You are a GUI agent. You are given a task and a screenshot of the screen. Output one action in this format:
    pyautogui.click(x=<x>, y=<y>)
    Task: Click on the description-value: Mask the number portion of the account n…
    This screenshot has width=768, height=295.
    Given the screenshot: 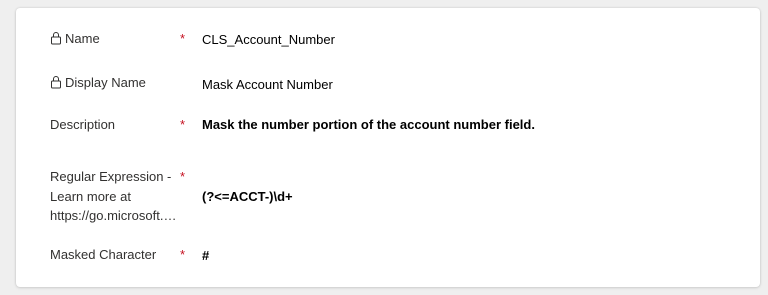 What is the action you would take?
    pyautogui.click(x=368, y=124)
    